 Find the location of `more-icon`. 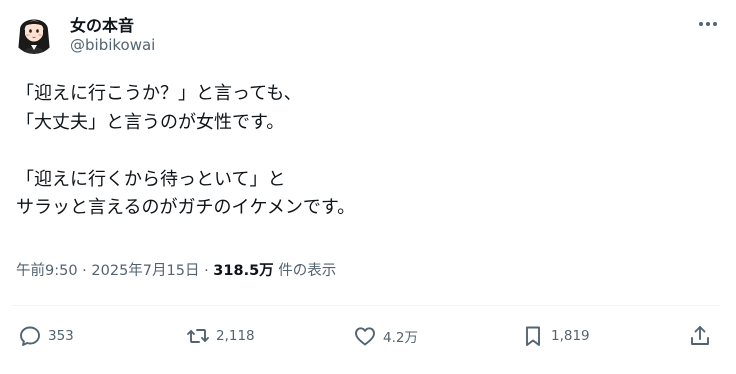

more-icon is located at coordinates (708, 21).